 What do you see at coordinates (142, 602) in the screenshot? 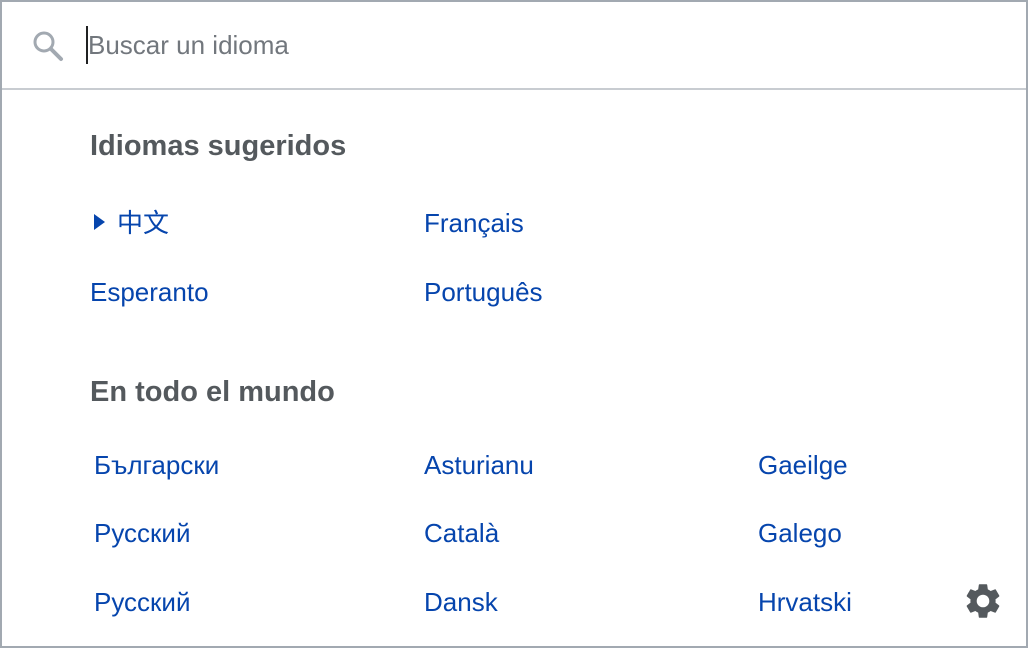
I see `worldwide-language-russian-2: Русский` at bounding box center [142, 602].